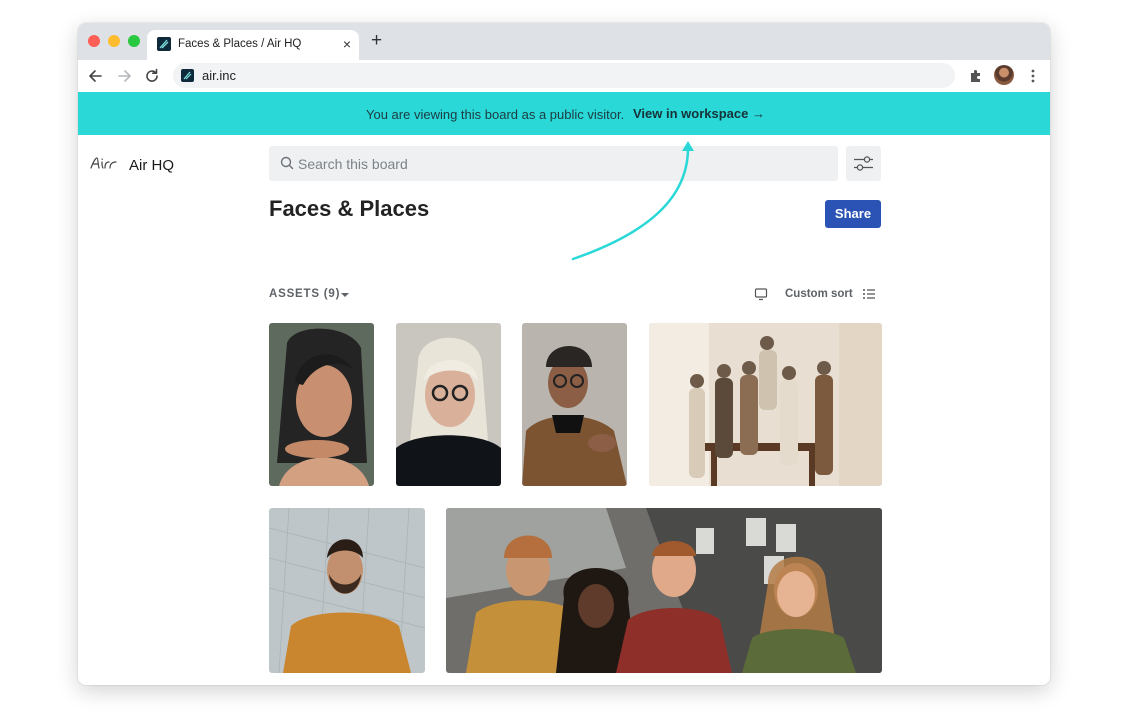  What do you see at coordinates (321, 404) in the screenshot?
I see `asset-tile-portrait-freckled-woman` at bounding box center [321, 404].